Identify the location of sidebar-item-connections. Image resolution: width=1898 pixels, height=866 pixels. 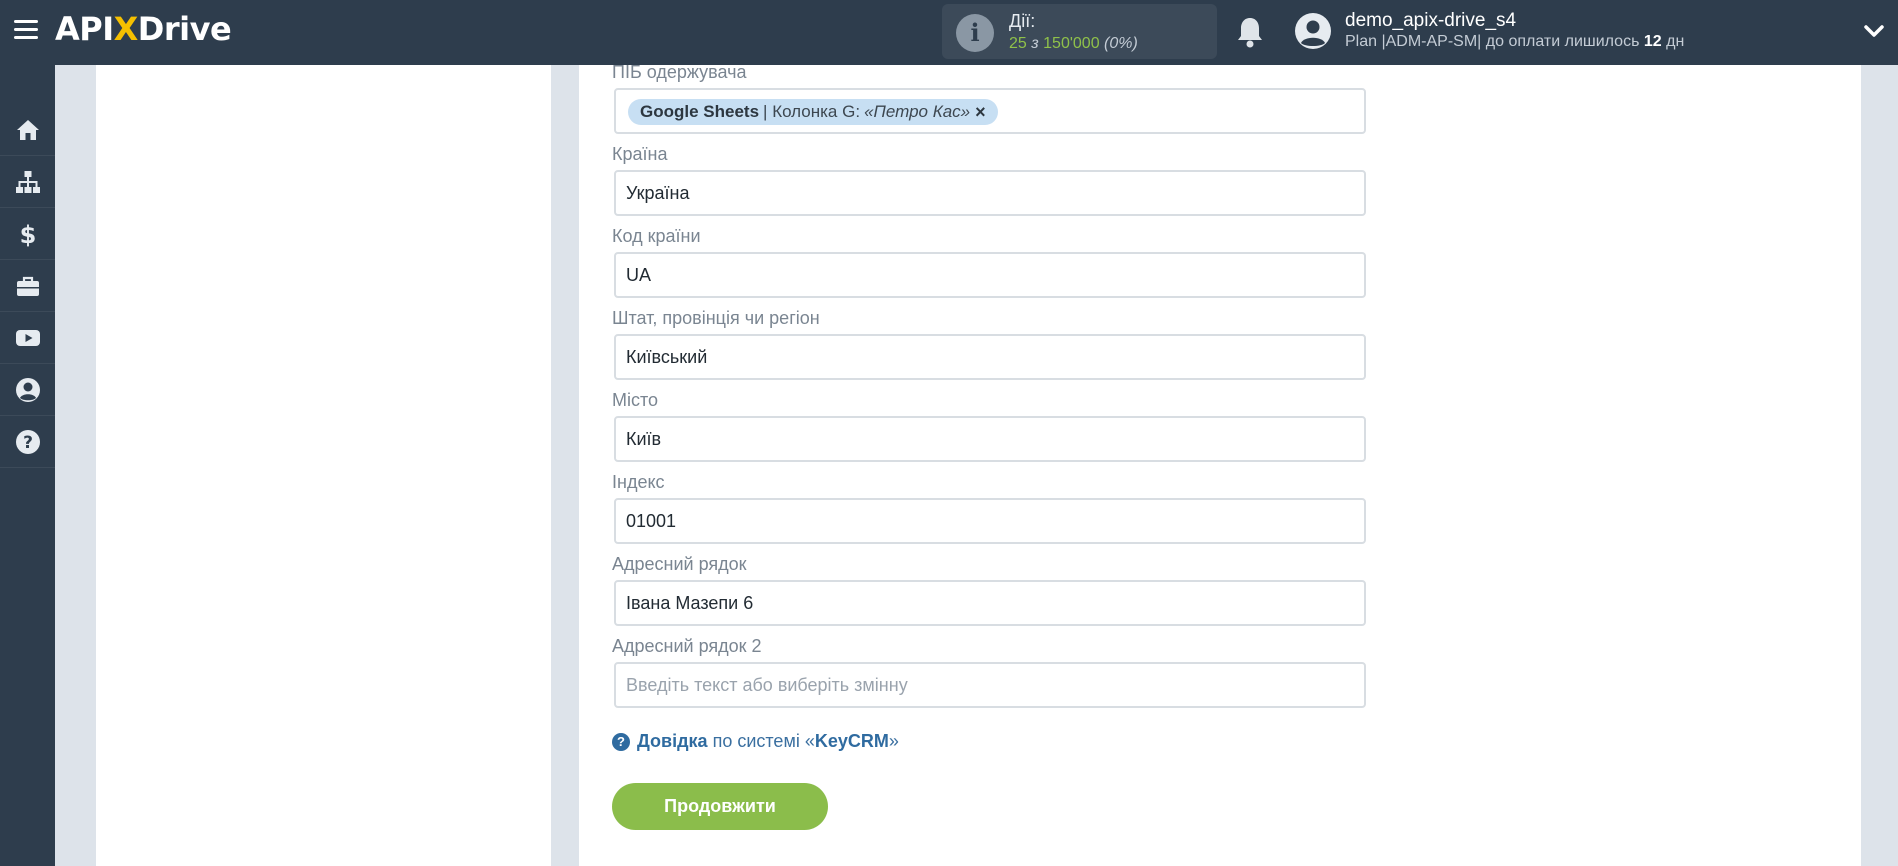
(27, 182).